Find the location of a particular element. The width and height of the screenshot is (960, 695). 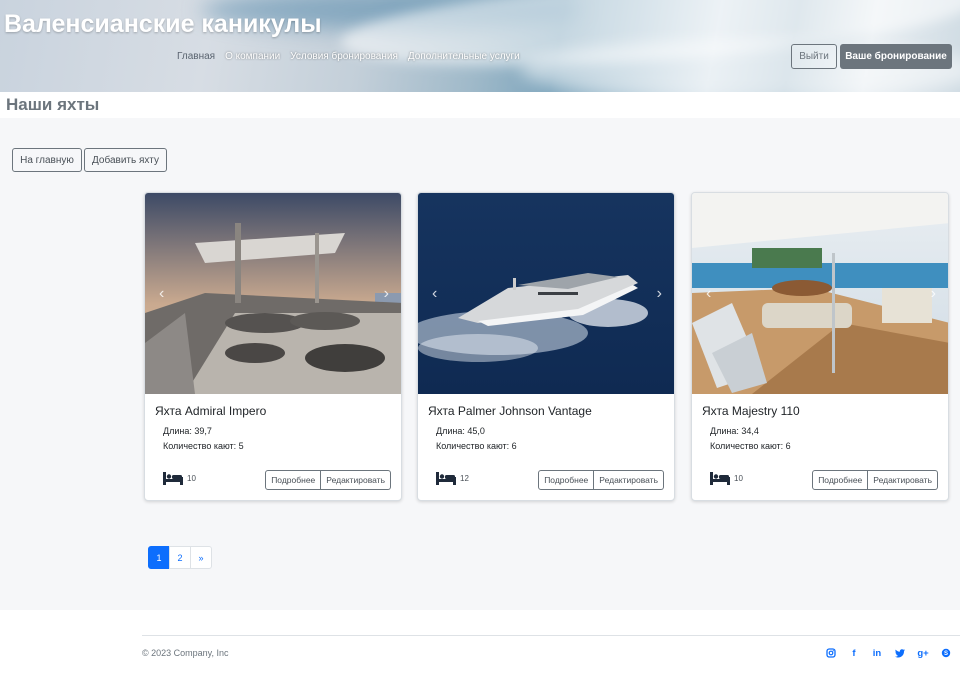

logout-button: Выйти is located at coordinates (814, 56).